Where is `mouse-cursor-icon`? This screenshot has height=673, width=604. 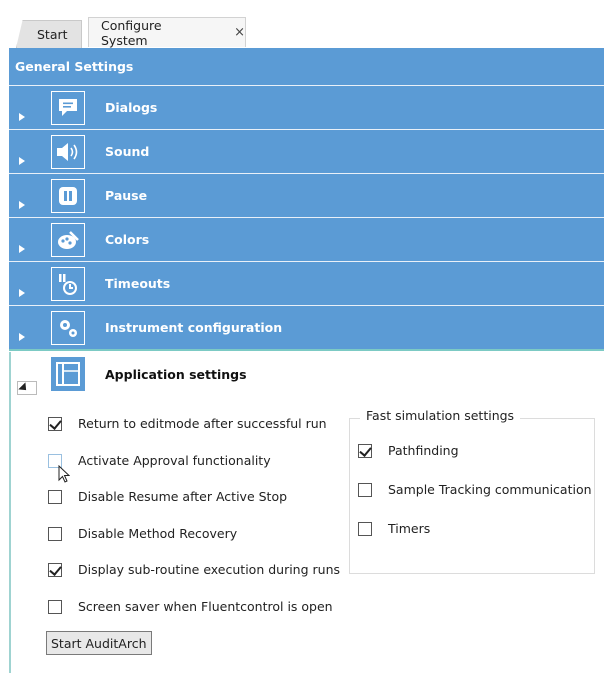
mouse-cursor-icon is located at coordinates (64, 474).